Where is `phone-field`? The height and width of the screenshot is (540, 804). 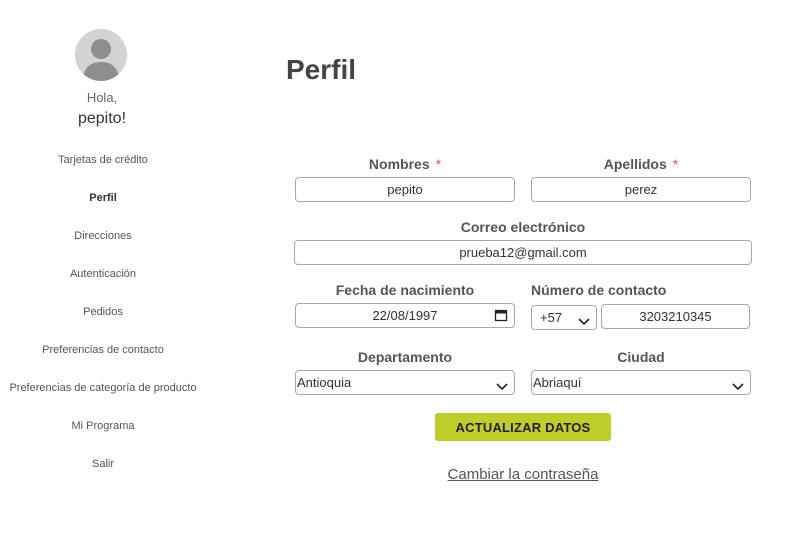 phone-field is located at coordinates (675, 316).